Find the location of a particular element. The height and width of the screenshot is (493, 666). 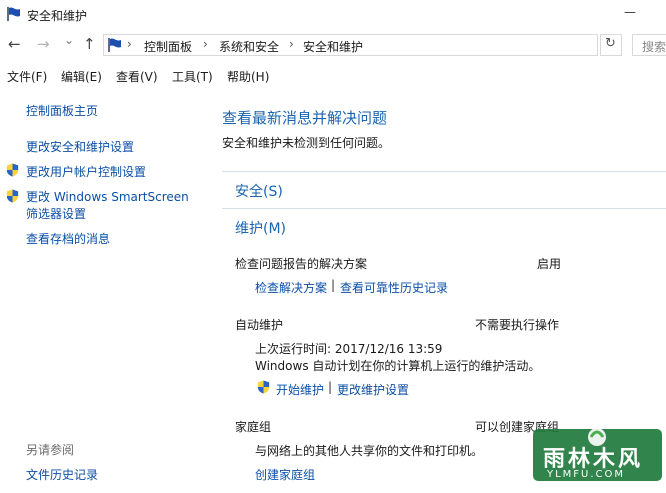

sidebar-link-file-history: 文件历史记录 is located at coordinates (62, 474).